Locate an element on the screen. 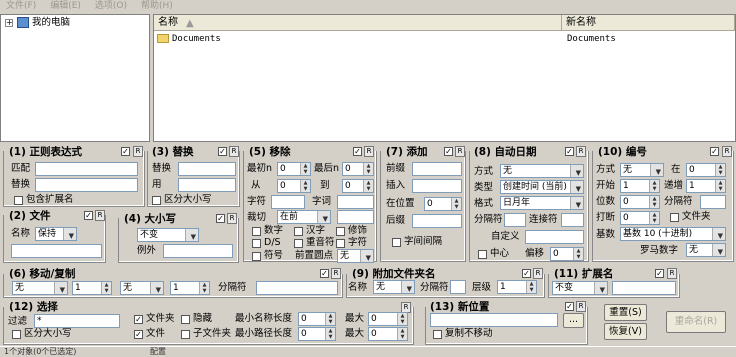 The image size is (736, 357). sel-hidden-checkbox is located at coordinates (185, 319).